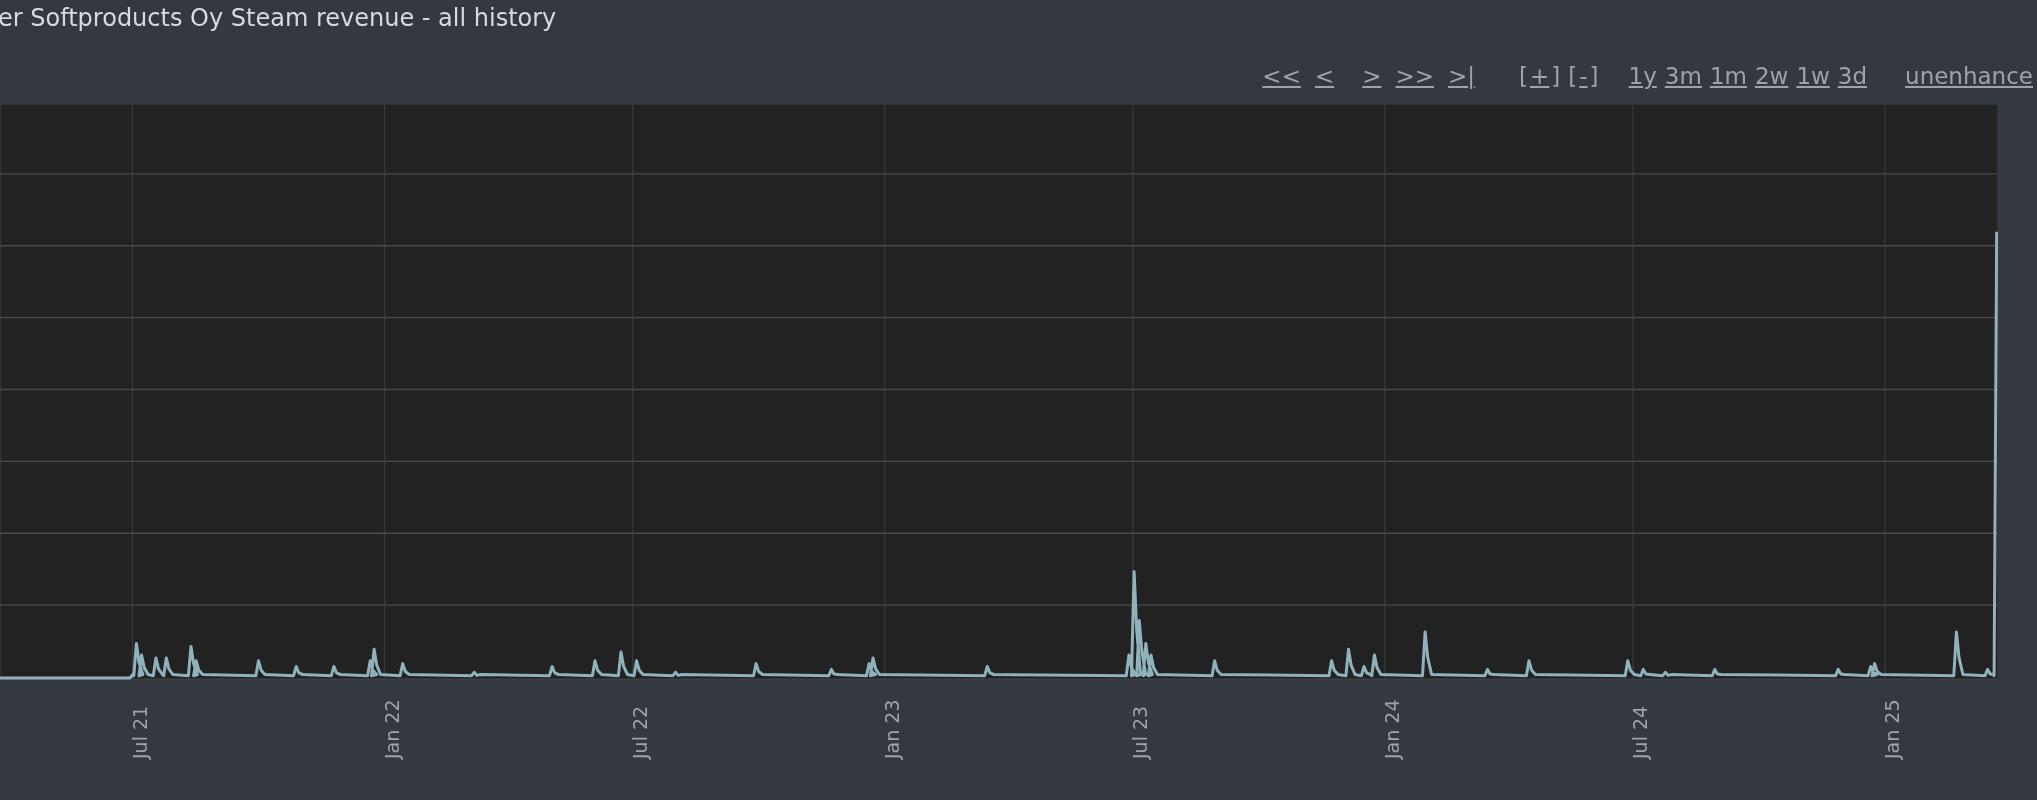 The image size is (2037, 800). Describe the element at coordinates (1771, 76) in the screenshot. I see `range-link: 2w` at that location.